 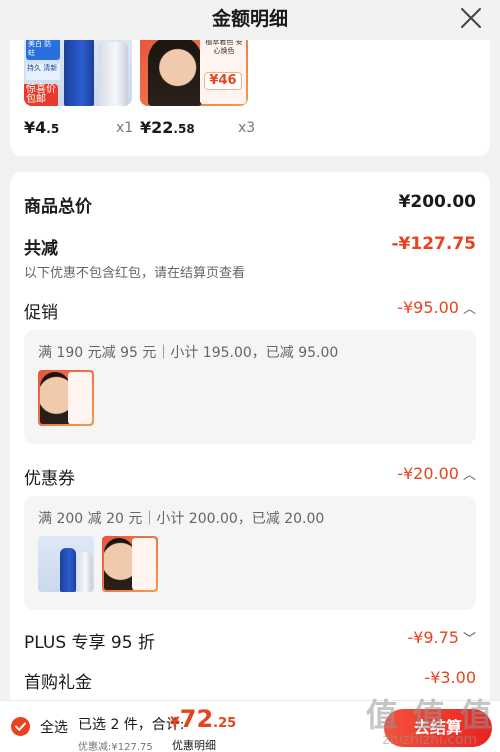 What do you see at coordinates (437, 202) in the screenshot?
I see `total-value: ¥200.00` at bounding box center [437, 202].